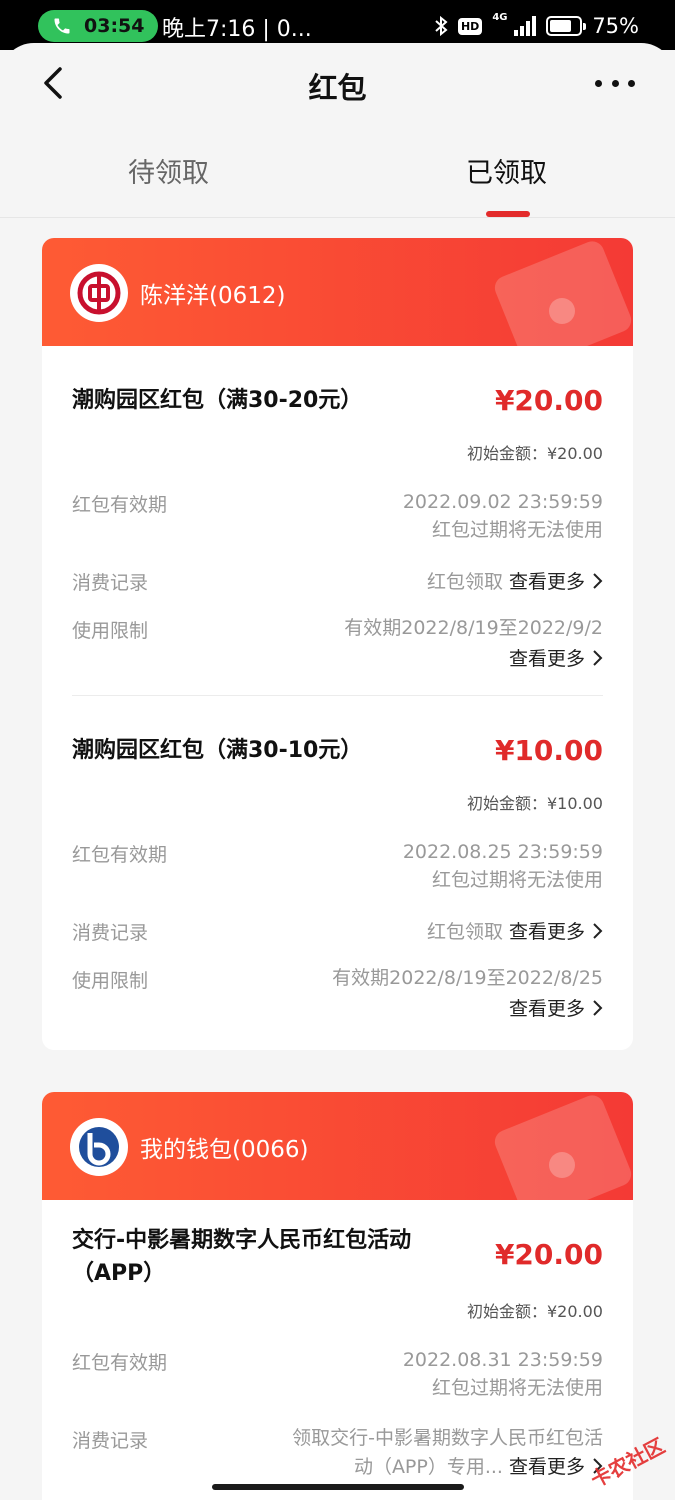  I want to click on more-options-icon, so click(615, 83).